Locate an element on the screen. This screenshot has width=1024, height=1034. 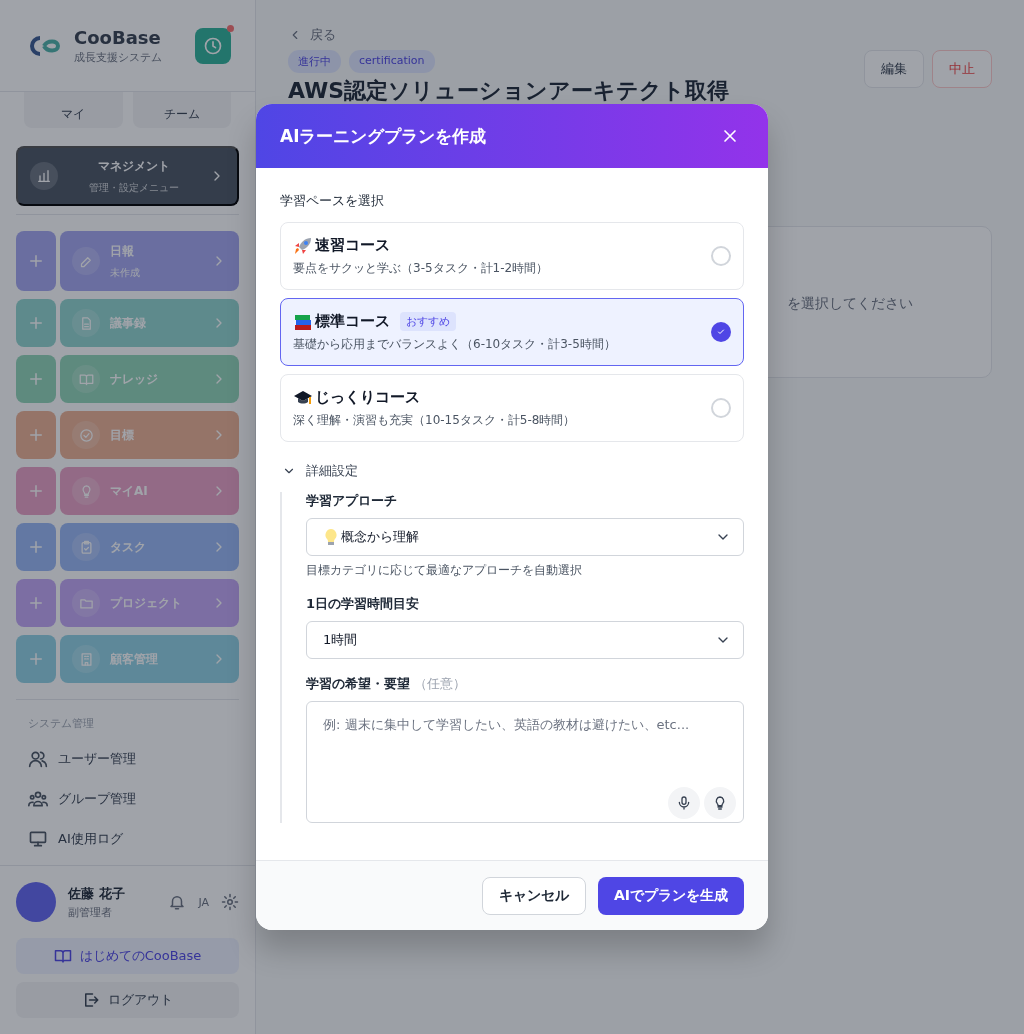
cancel-button: キャンセル is located at coordinates (533, 895).